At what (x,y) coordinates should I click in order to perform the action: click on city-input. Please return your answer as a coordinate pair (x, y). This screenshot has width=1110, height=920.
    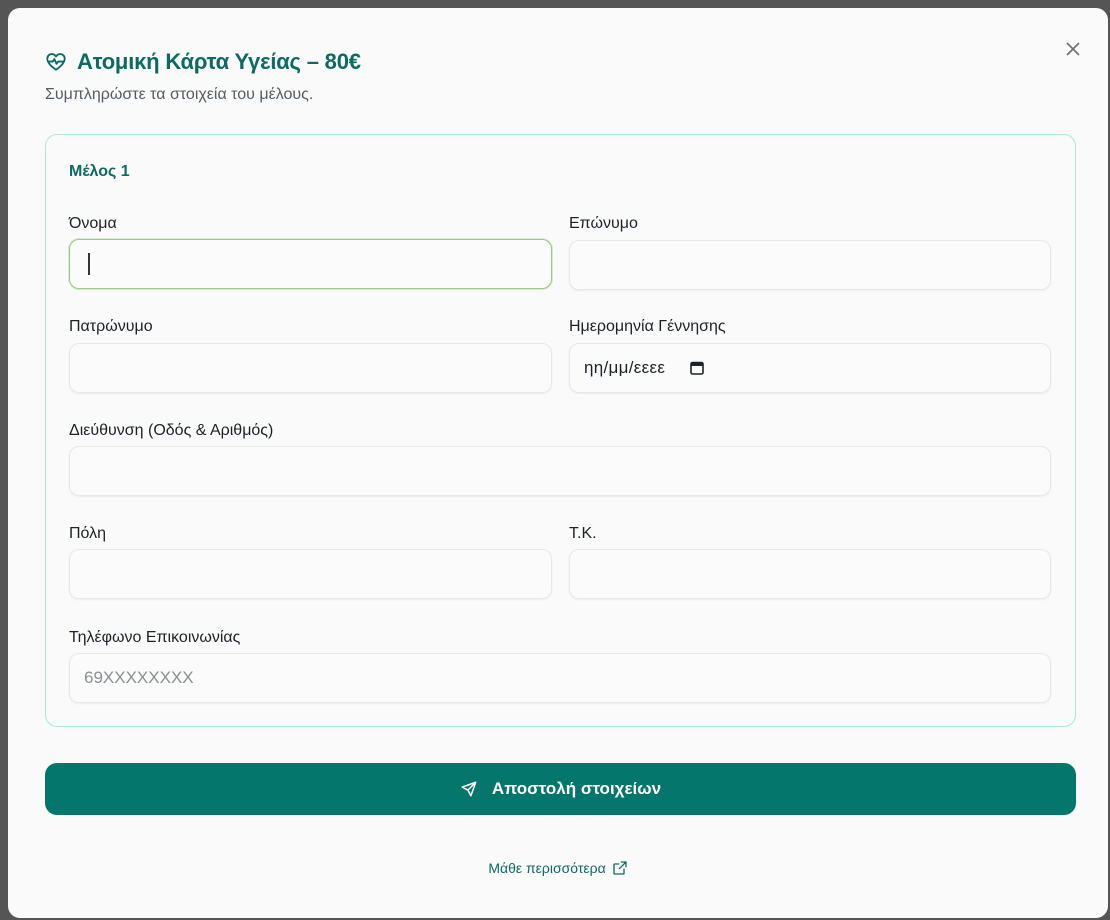
    Looking at the image, I should click on (310, 574).